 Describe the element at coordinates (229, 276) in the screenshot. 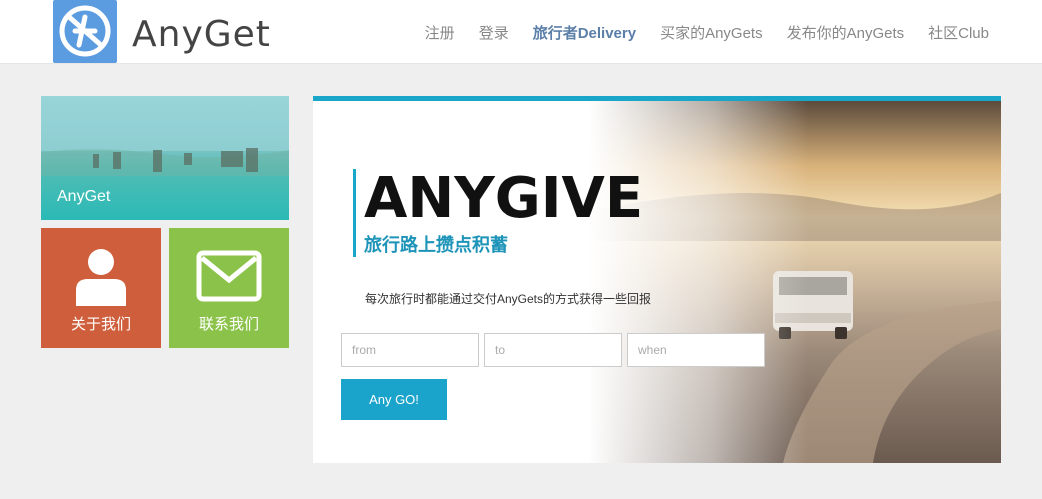

I see `envelope-icon` at that location.